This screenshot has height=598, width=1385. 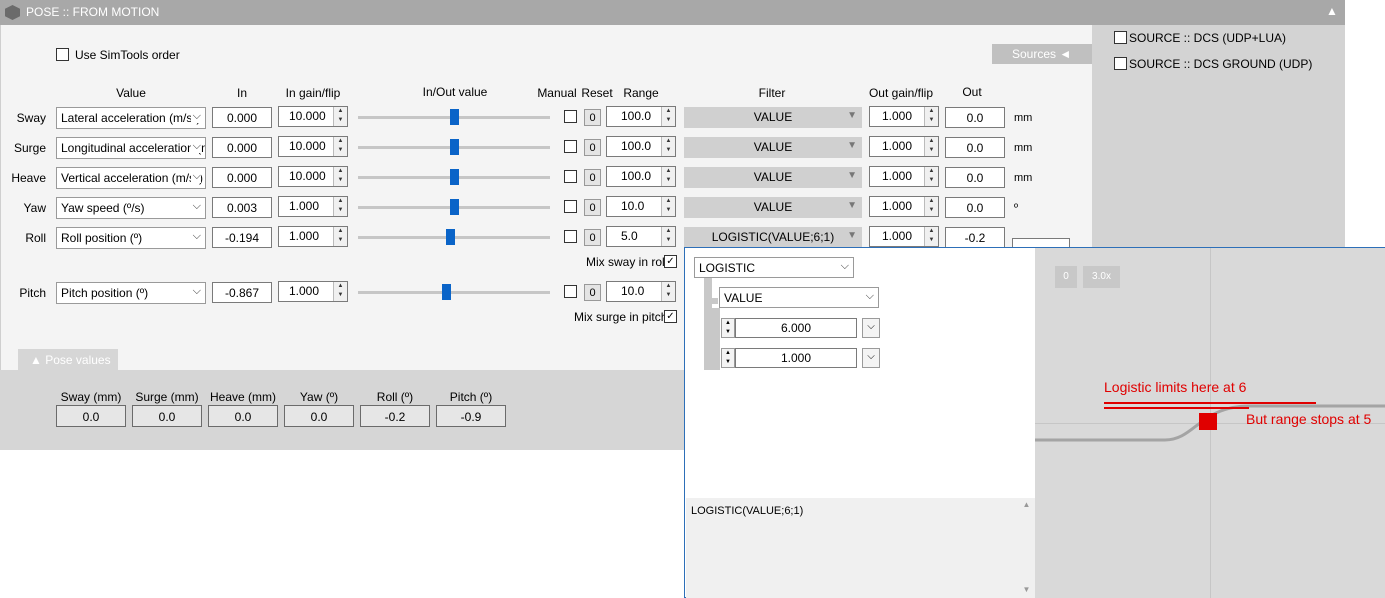 What do you see at coordinates (975, 147) in the screenshot?
I see `out-field: 0.0` at bounding box center [975, 147].